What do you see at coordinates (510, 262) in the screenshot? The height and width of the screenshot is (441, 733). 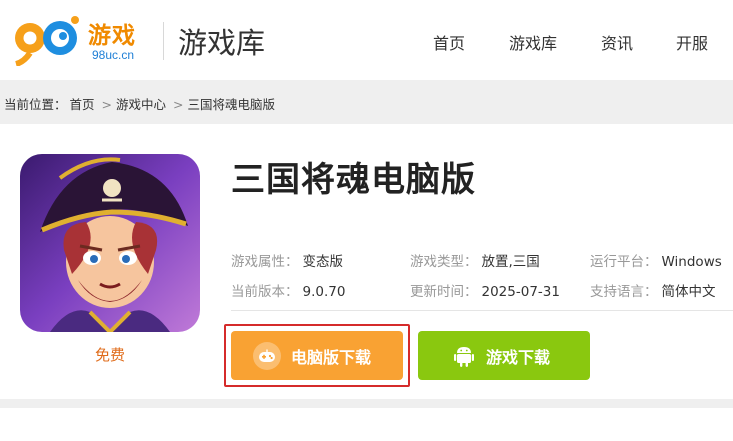 I see `info-type-value: 放置,三国` at bounding box center [510, 262].